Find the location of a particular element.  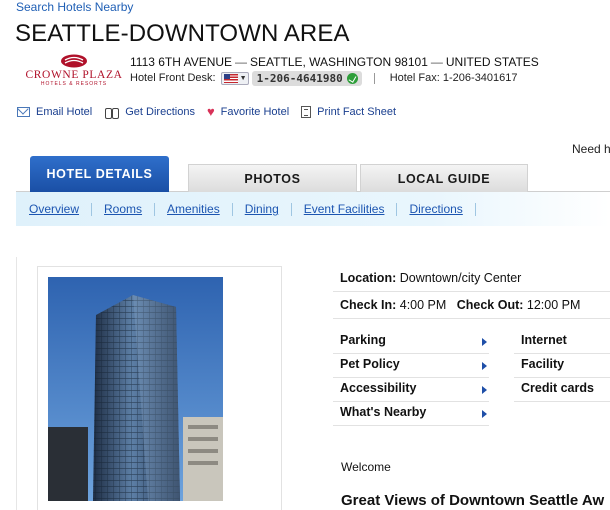

search-hotels-nearby-link: Search Hotels Nearby is located at coordinates (74, 7).